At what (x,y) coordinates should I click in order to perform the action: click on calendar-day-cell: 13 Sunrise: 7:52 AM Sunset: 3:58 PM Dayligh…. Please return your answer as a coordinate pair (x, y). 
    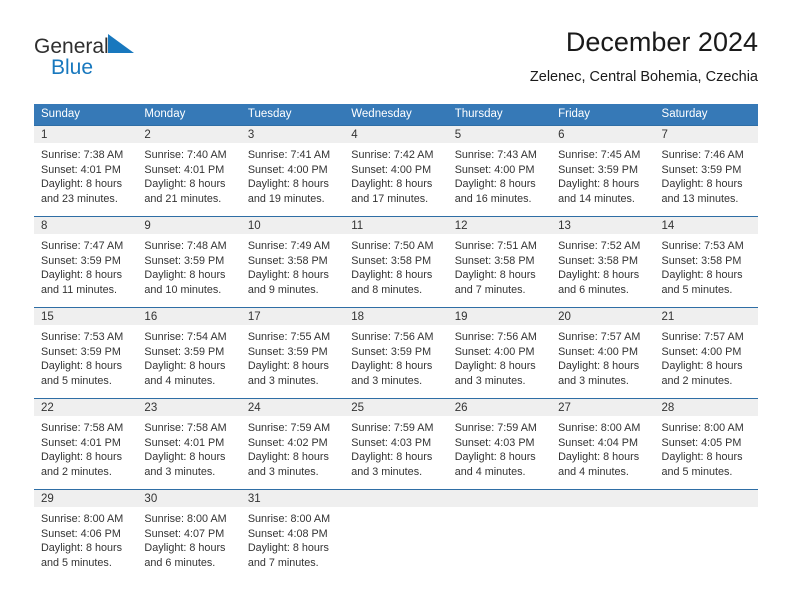
    Looking at the image, I should click on (603, 258).